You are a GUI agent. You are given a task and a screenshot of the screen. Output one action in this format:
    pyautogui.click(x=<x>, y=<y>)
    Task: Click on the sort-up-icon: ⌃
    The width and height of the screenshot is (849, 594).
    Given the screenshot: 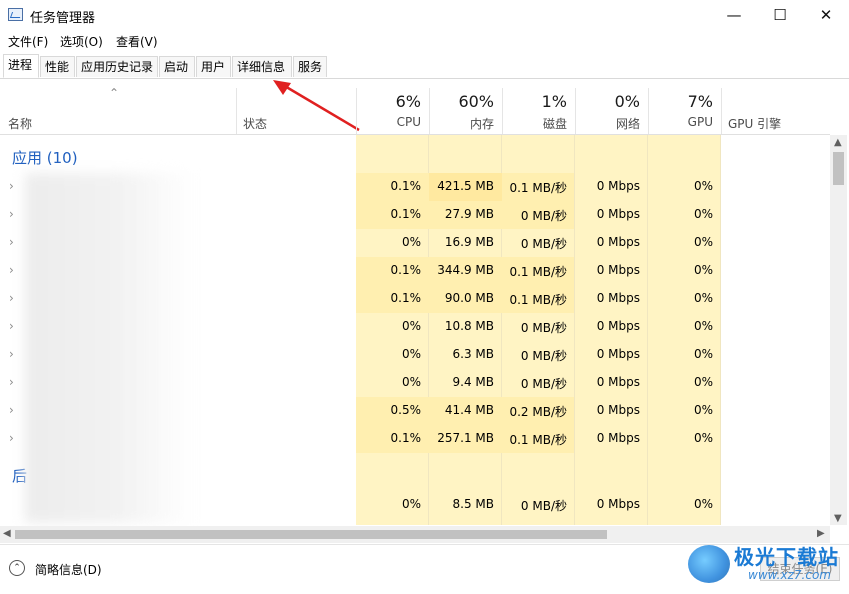 What is the action you would take?
    pyautogui.click(x=114, y=93)
    